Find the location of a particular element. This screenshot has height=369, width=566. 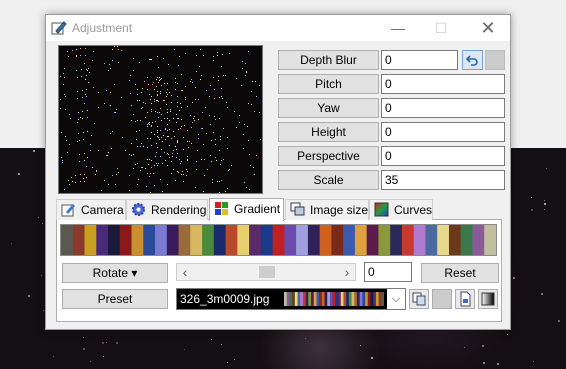

height-input: 0 is located at coordinates (443, 132).